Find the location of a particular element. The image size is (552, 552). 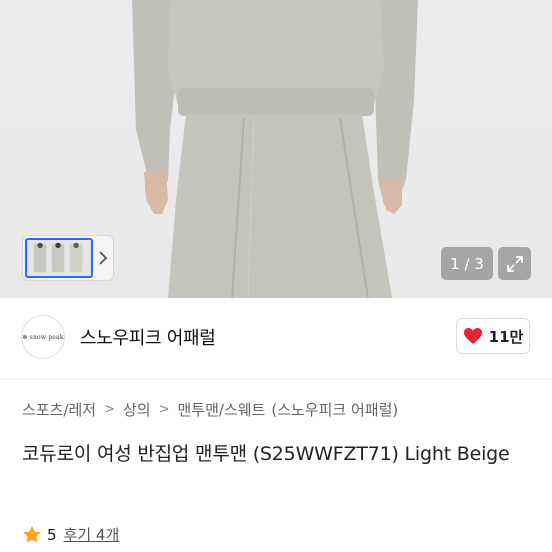

breadcrumb-item-sports: 스포츠/레저 is located at coordinates (59, 409).